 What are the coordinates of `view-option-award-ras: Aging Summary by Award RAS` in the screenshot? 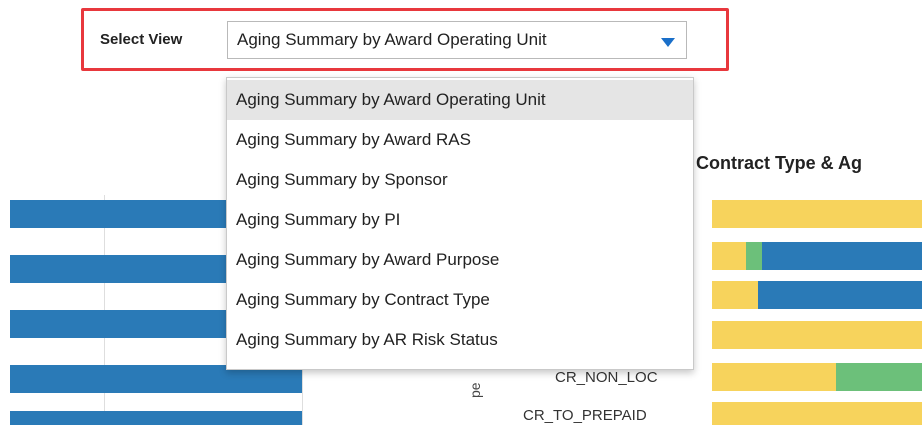 It's located at (460, 140).